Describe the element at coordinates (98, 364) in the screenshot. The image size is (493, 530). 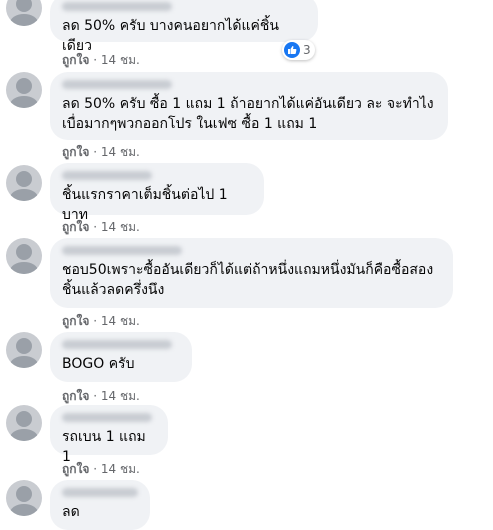
I see `comment-text: BOGO ครับ` at that location.